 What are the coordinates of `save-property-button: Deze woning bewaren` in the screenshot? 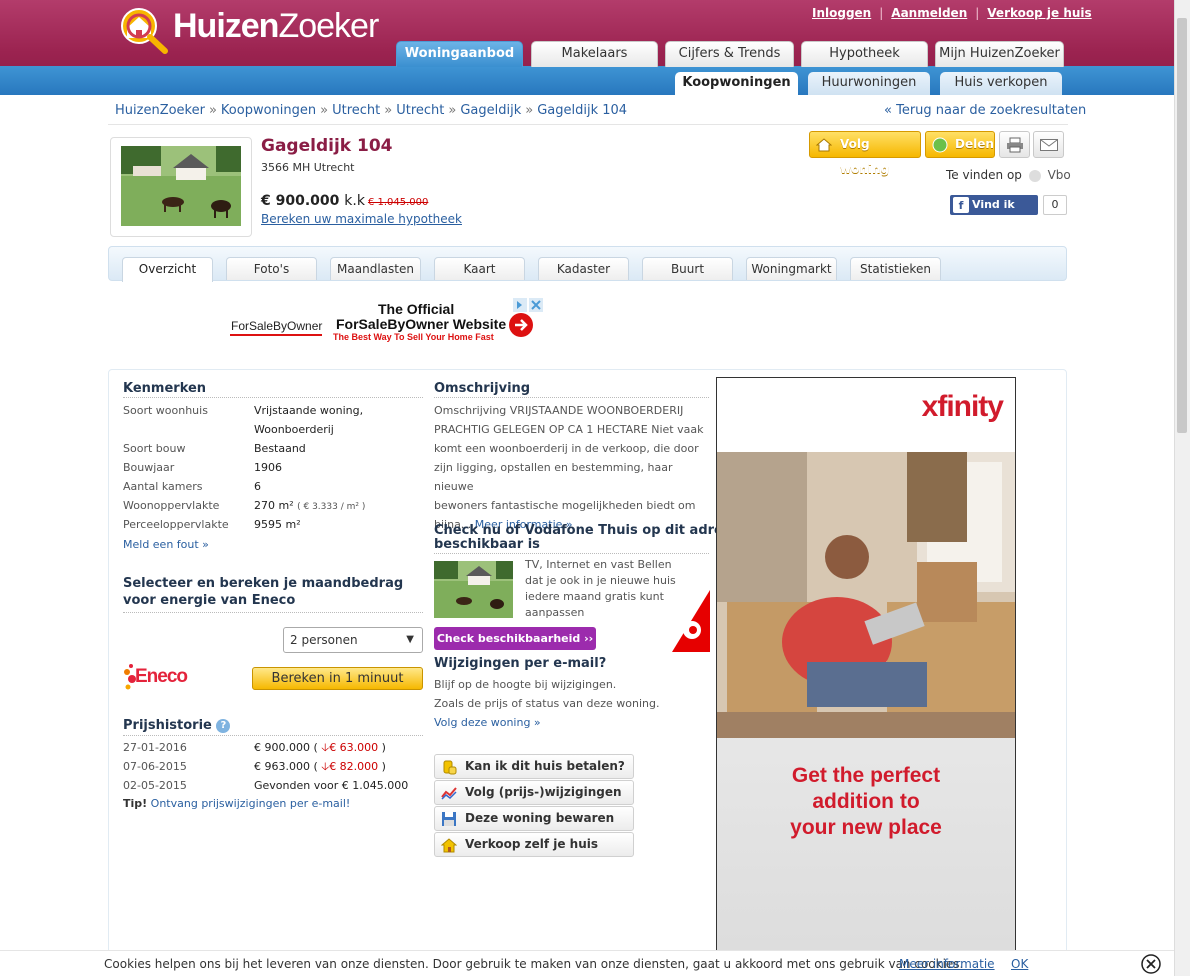 It's located at (534, 818).